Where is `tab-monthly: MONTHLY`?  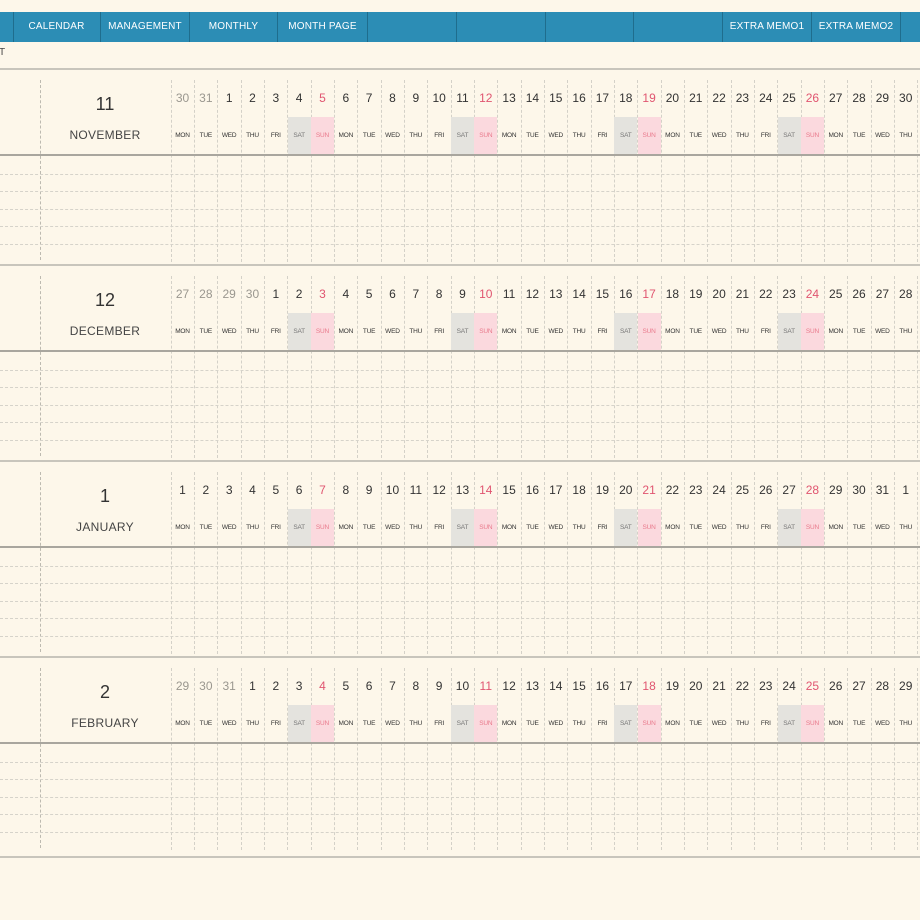 tab-monthly: MONTHLY is located at coordinates (234, 27).